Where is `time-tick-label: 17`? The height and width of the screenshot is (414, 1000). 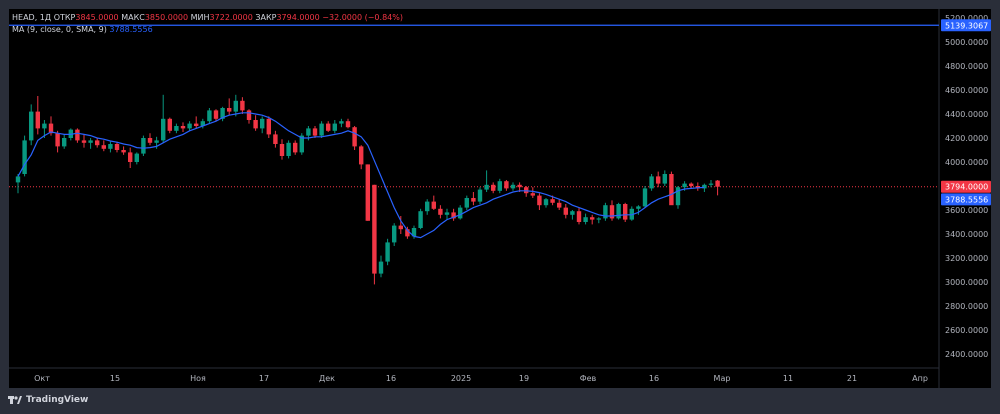 time-tick-label: 17 is located at coordinates (264, 378).